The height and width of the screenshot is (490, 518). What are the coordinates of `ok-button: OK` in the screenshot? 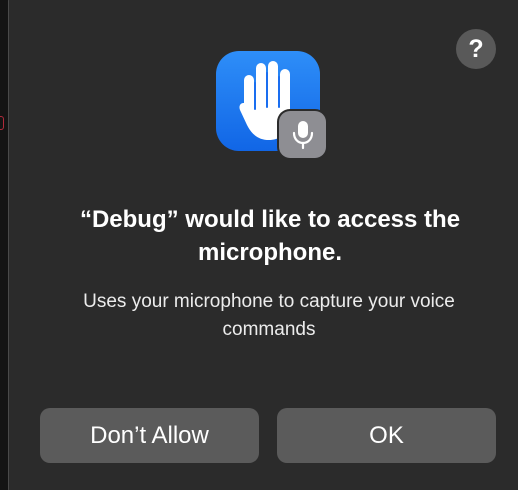 It's located at (386, 435).